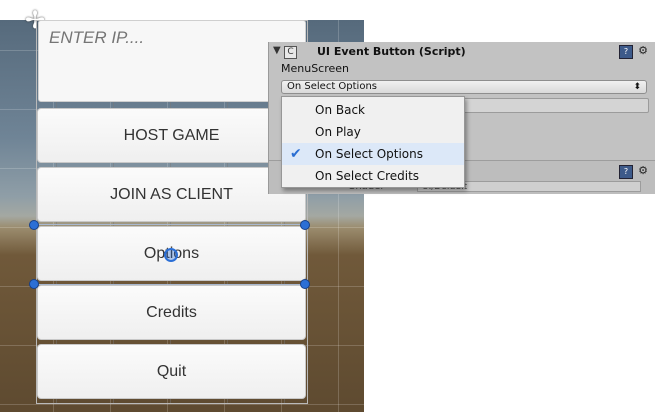  What do you see at coordinates (373, 110) in the screenshot?
I see `popup-item-on-back: On Back` at bounding box center [373, 110].